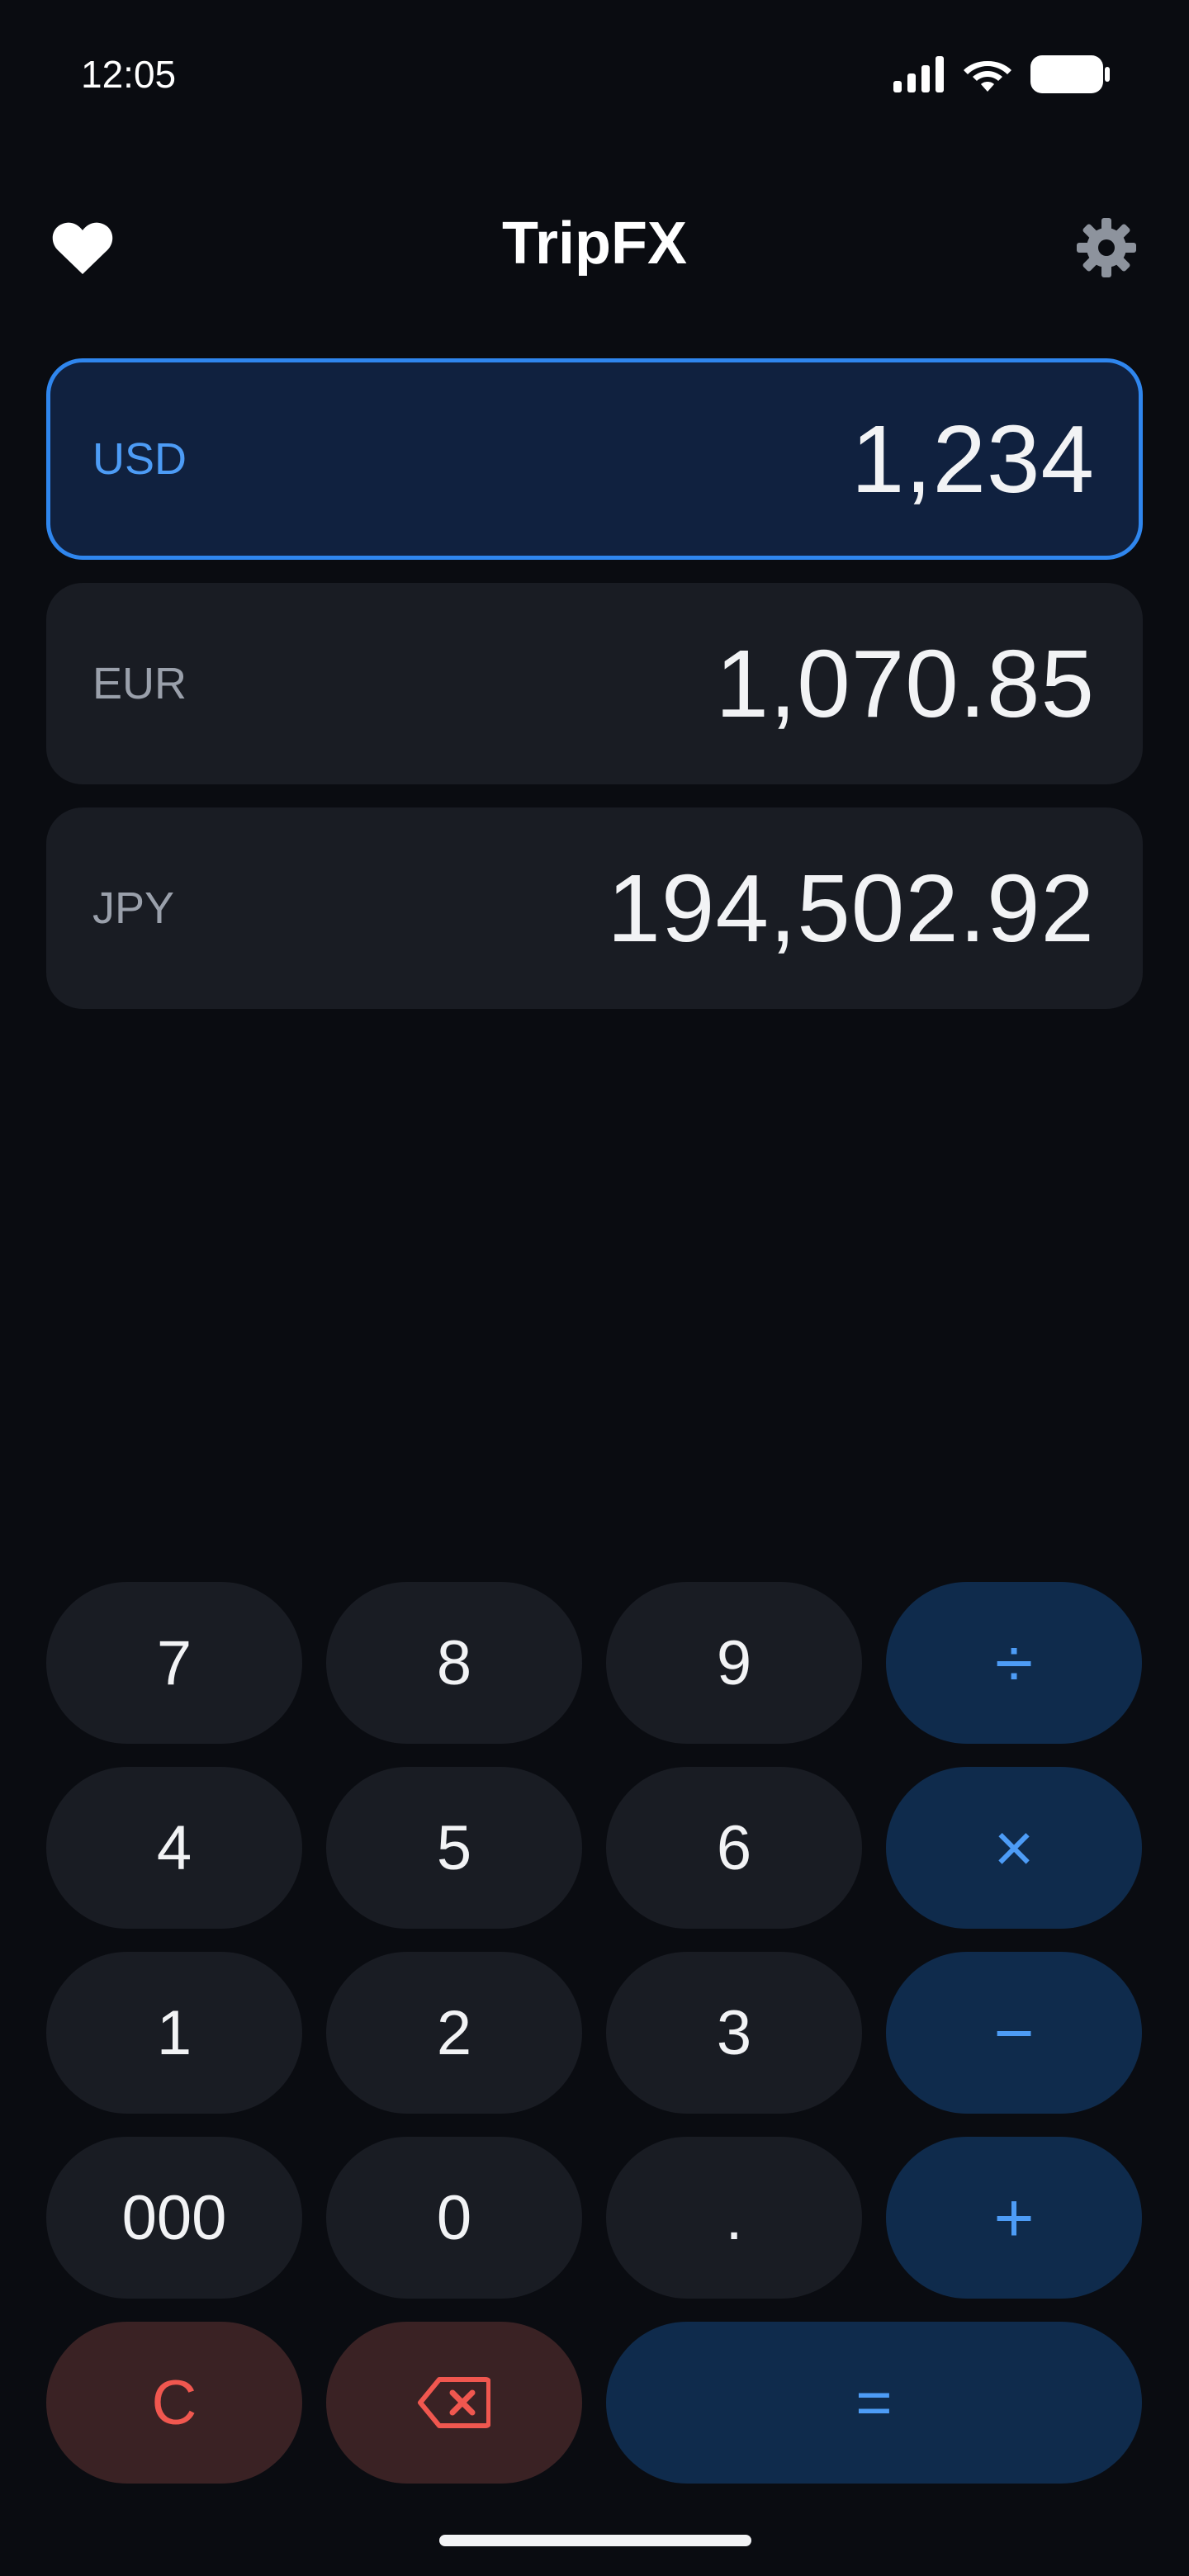 The width and height of the screenshot is (1189, 2576). What do you see at coordinates (734, 1848) in the screenshot?
I see `key-6: 6` at bounding box center [734, 1848].